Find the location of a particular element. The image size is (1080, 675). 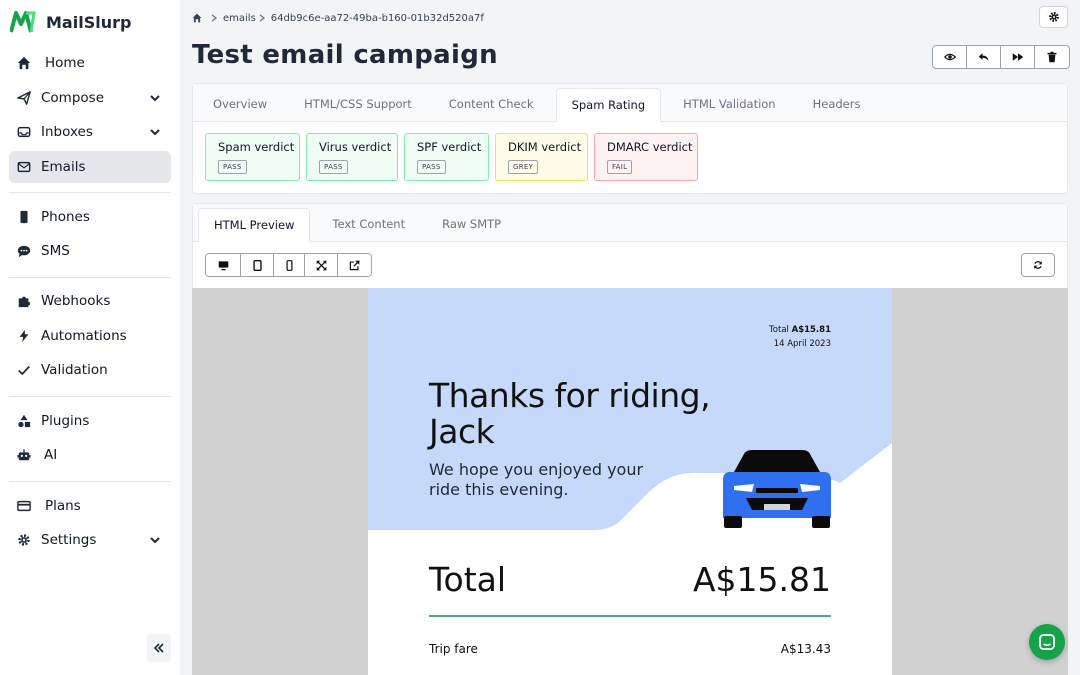

fullscreen-button is located at coordinates (321, 265).